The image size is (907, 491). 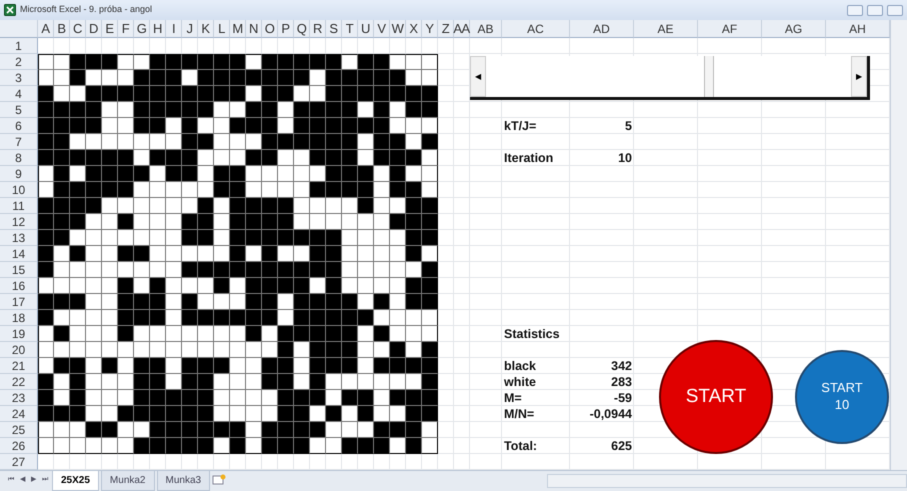 What do you see at coordinates (709, 76) in the screenshot?
I see `scrollbar-thumb` at bounding box center [709, 76].